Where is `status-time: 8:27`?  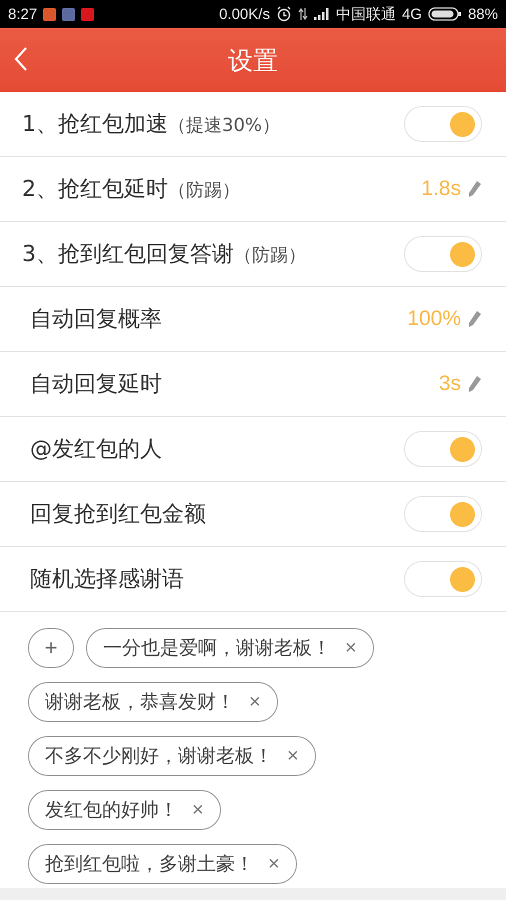 status-time: 8:27 is located at coordinates (23, 14).